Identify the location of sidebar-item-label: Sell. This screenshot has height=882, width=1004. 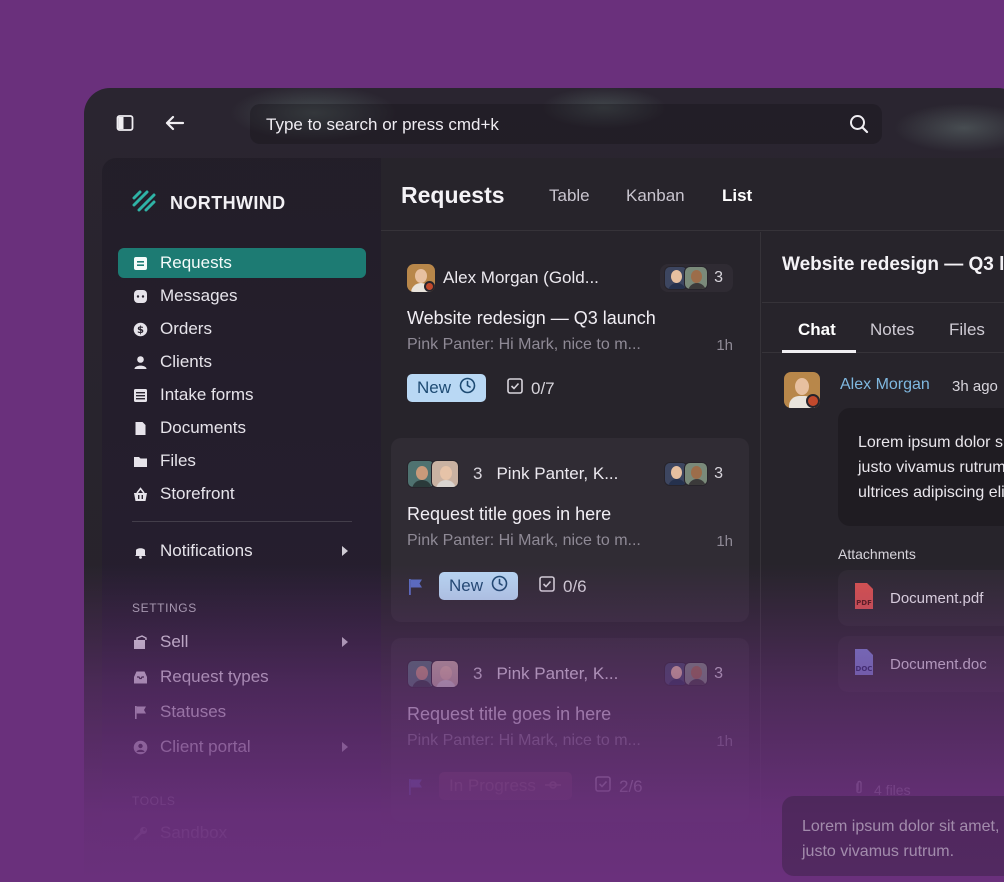
(174, 641).